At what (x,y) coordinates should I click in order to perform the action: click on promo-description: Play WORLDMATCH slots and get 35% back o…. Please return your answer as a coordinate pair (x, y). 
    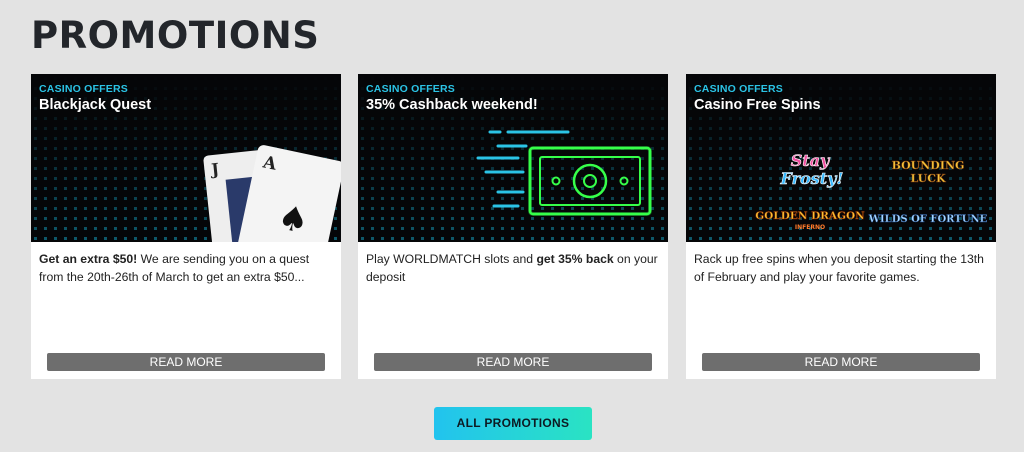
    Looking at the image, I should click on (514, 268).